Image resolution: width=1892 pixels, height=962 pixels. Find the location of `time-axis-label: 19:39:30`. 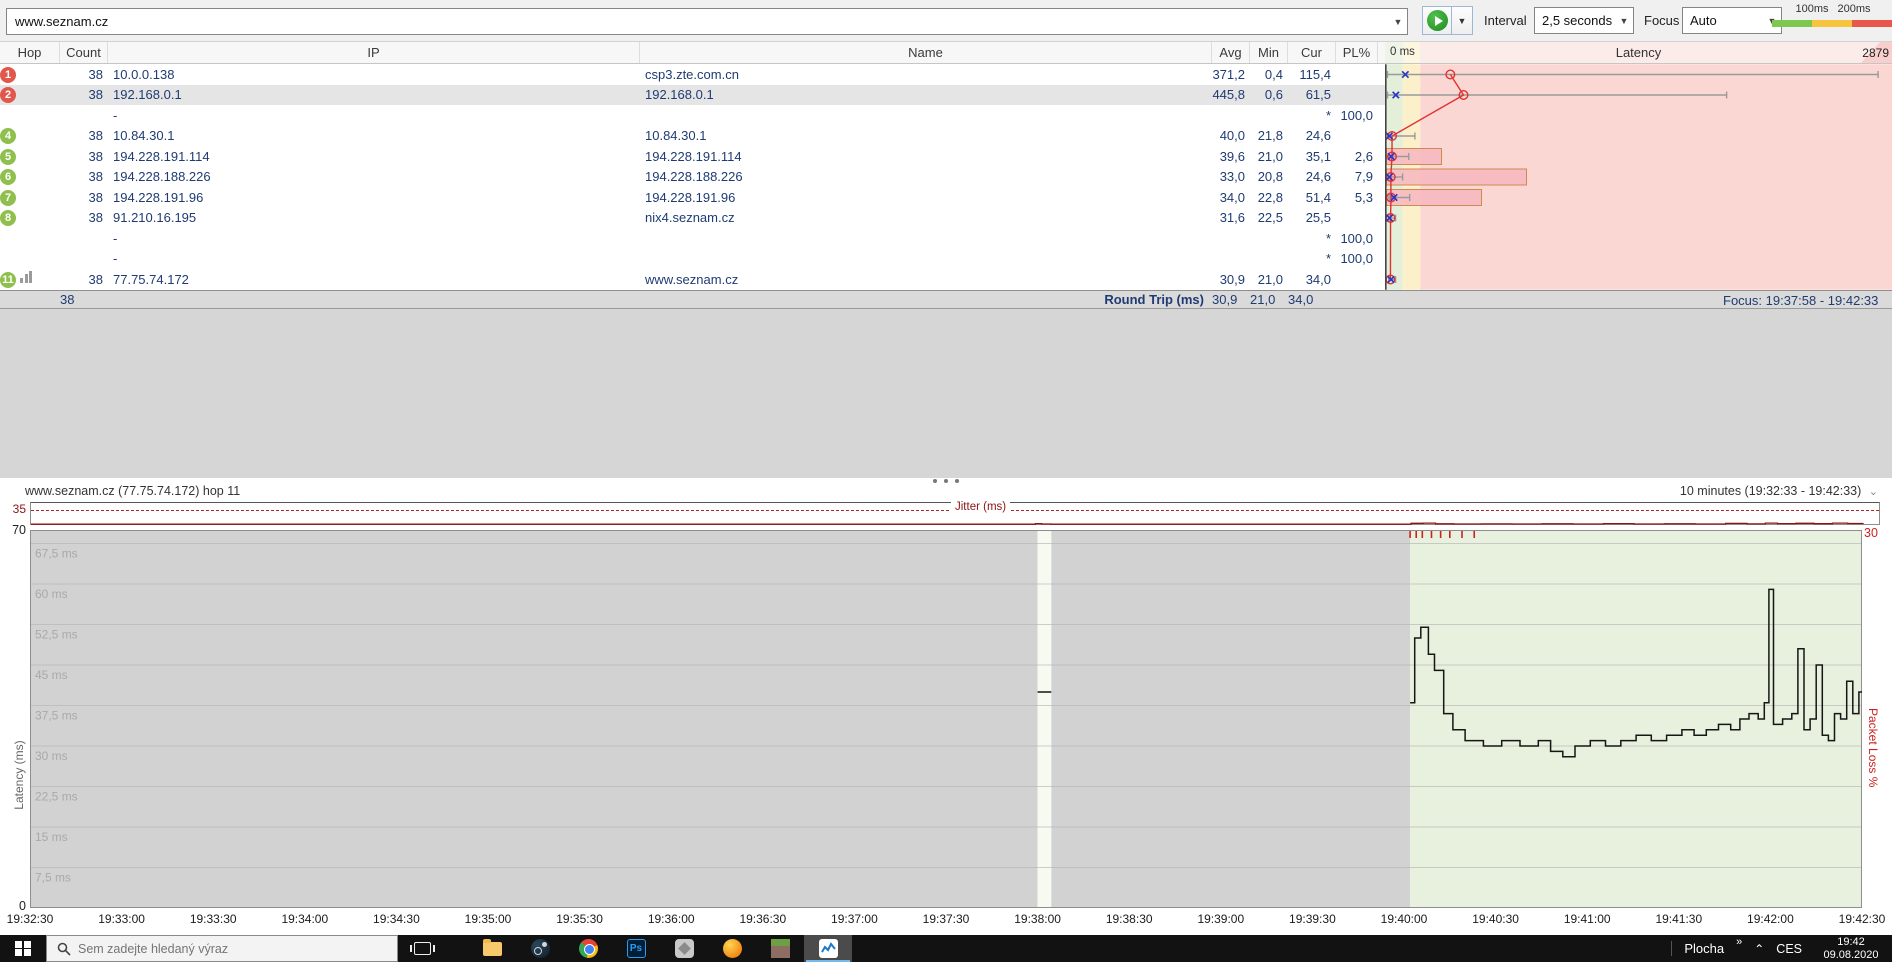

time-axis-label: 19:39:30 is located at coordinates (1312, 919).